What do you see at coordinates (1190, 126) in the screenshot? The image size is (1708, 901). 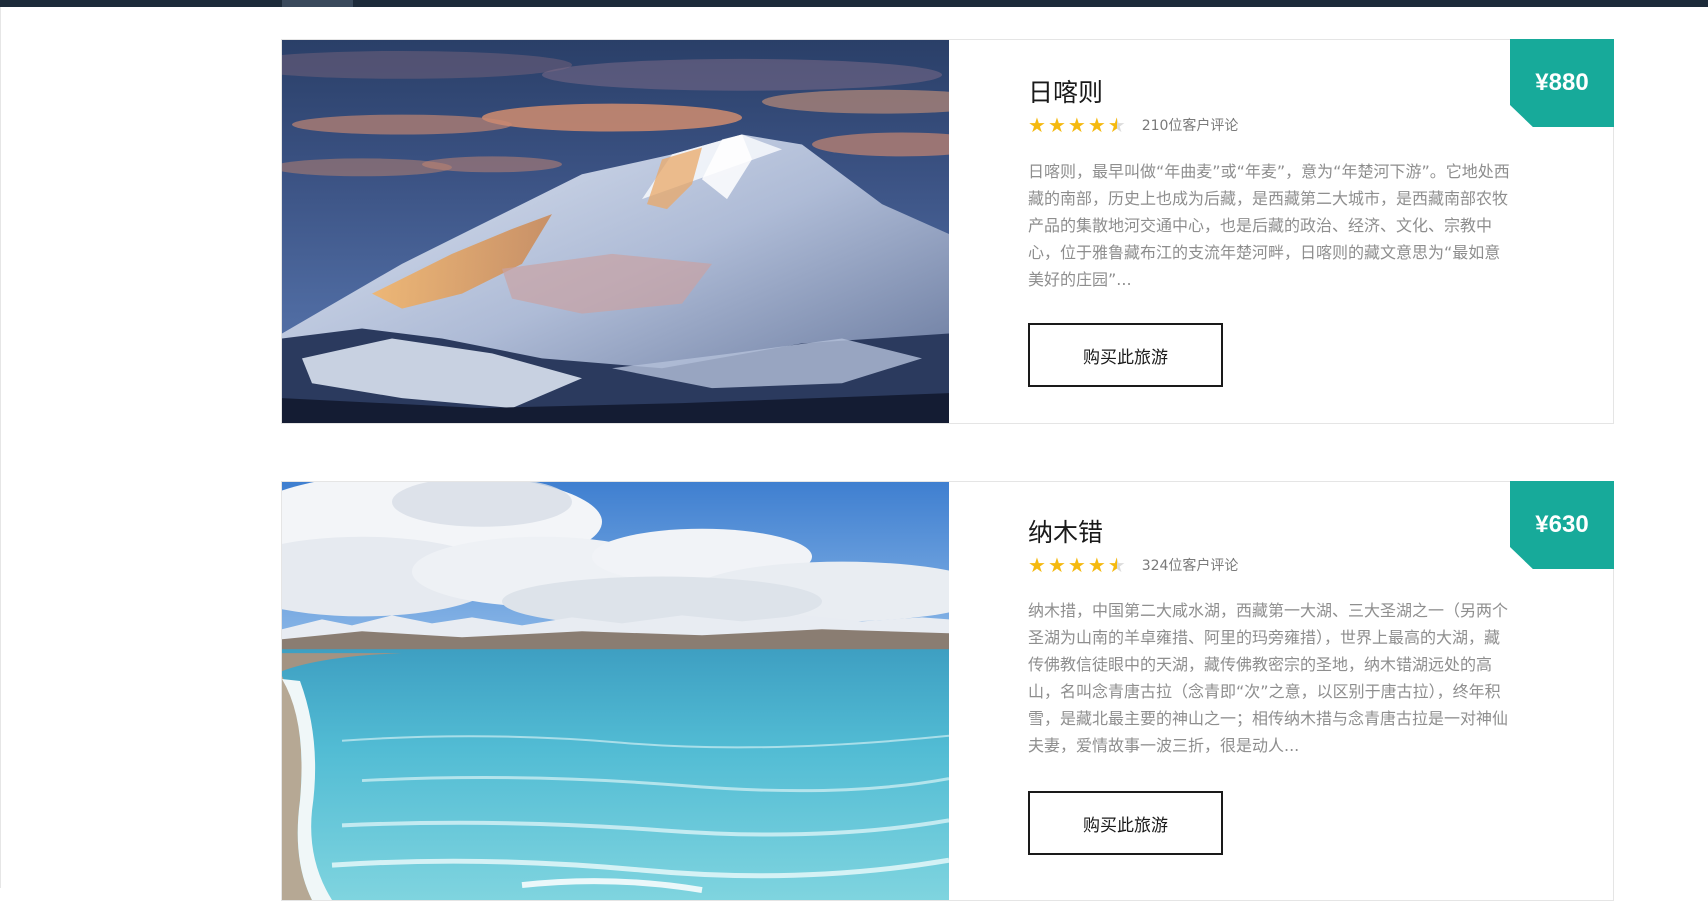 I see `review-count: 210位客户评论` at bounding box center [1190, 126].